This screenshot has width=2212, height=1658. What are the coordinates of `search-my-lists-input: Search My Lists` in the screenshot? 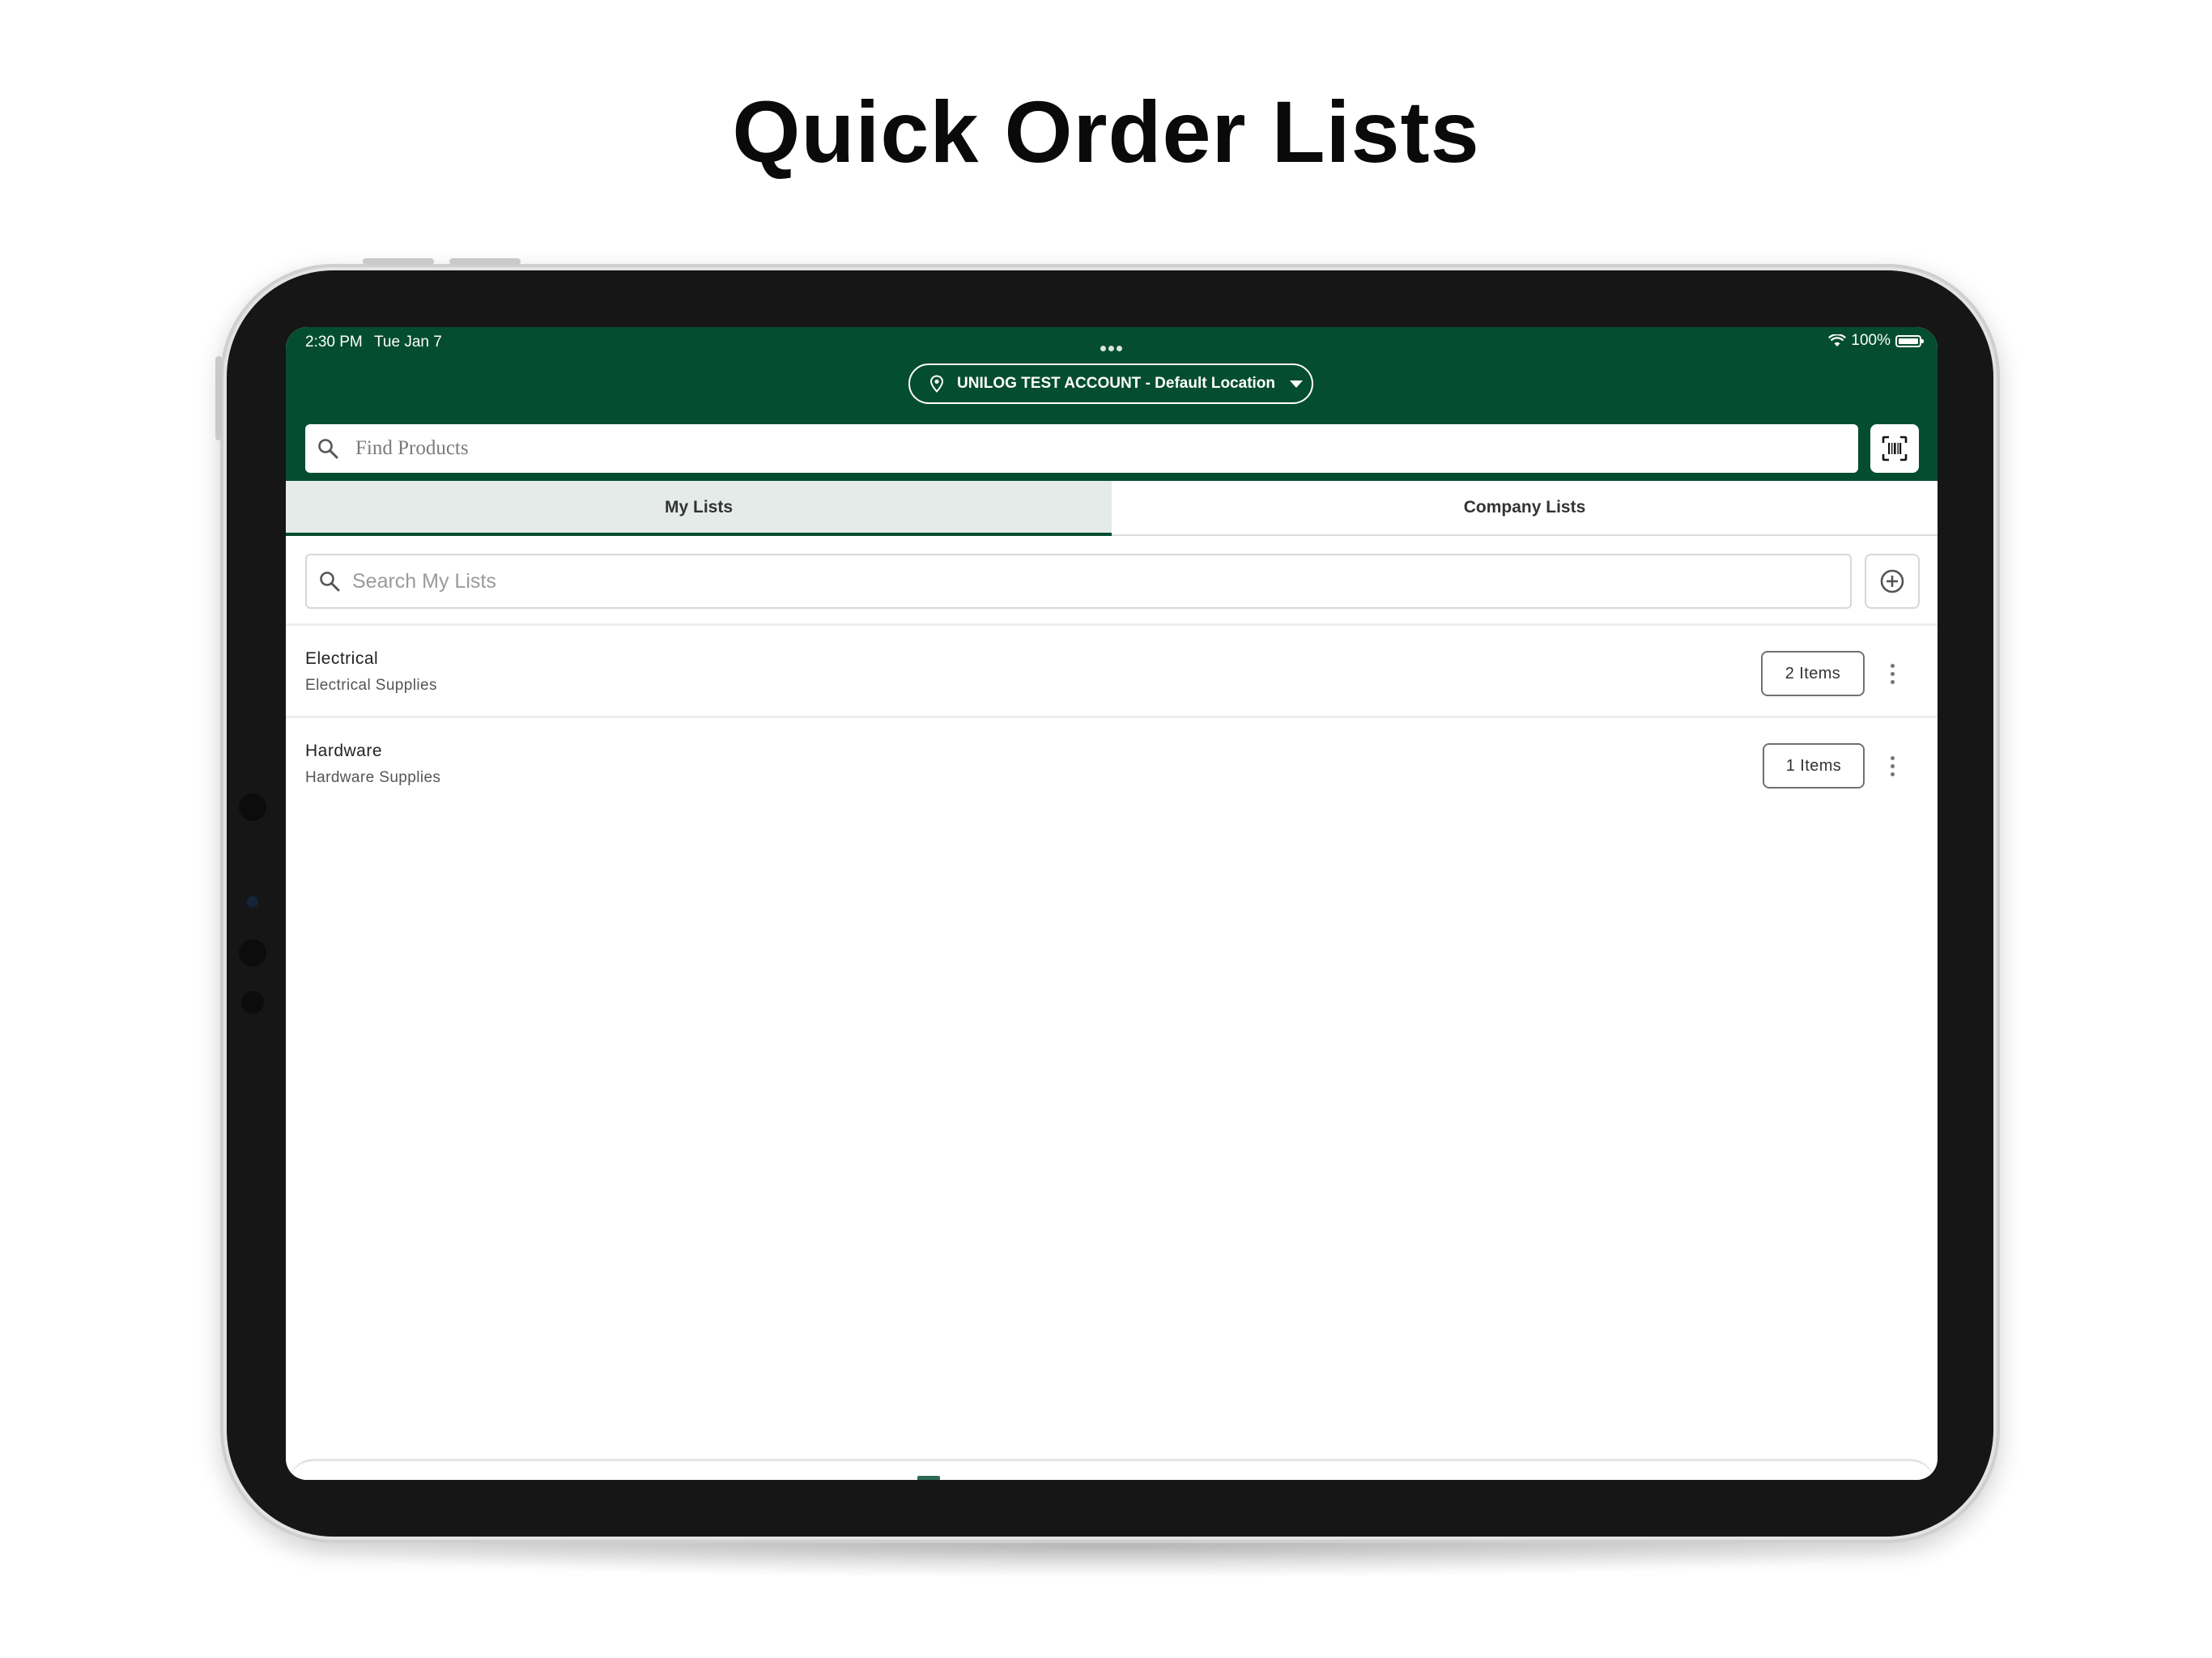 It's located at (1079, 581).